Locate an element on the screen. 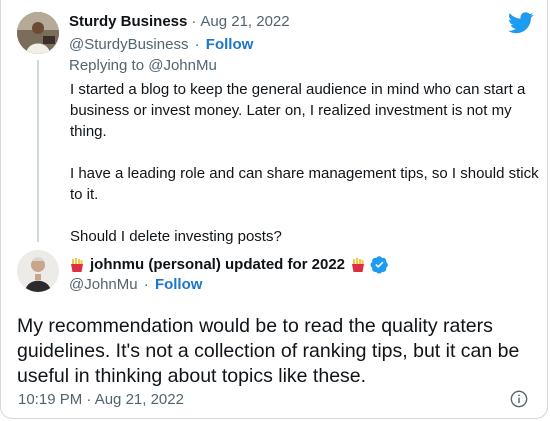 This screenshot has width=550, height=421. thread-connector-line is located at coordinates (38, 151).